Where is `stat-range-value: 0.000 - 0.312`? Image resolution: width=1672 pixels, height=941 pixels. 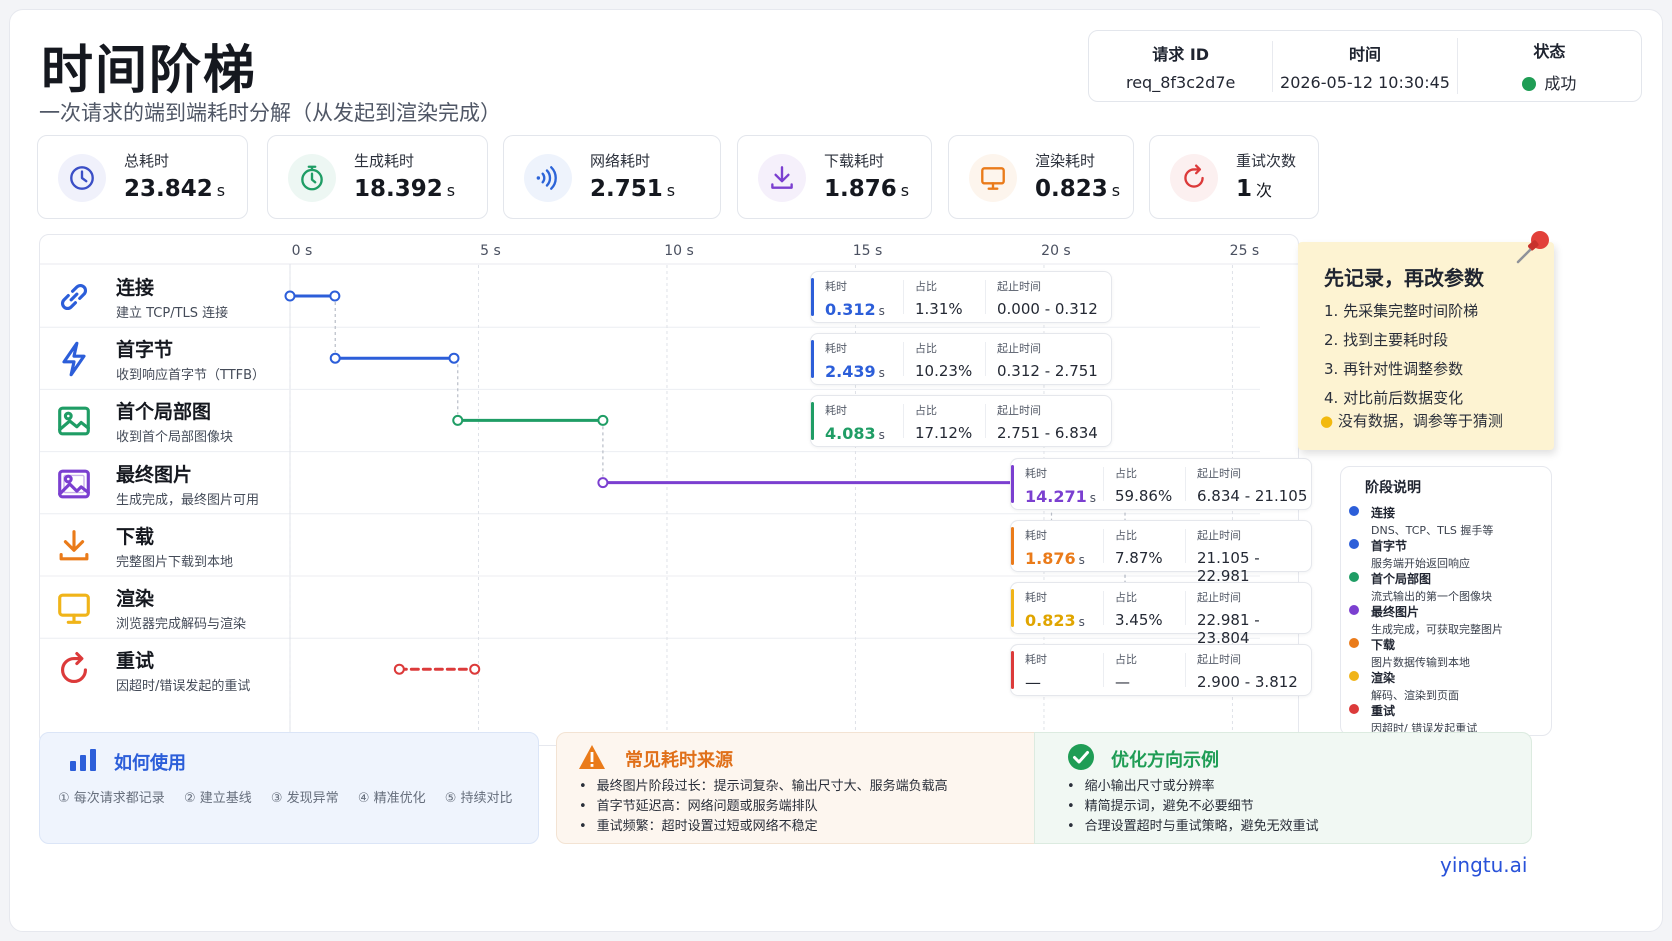
stat-range-value: 0.000 - 0.312 is located at coordinates (1047, 309).